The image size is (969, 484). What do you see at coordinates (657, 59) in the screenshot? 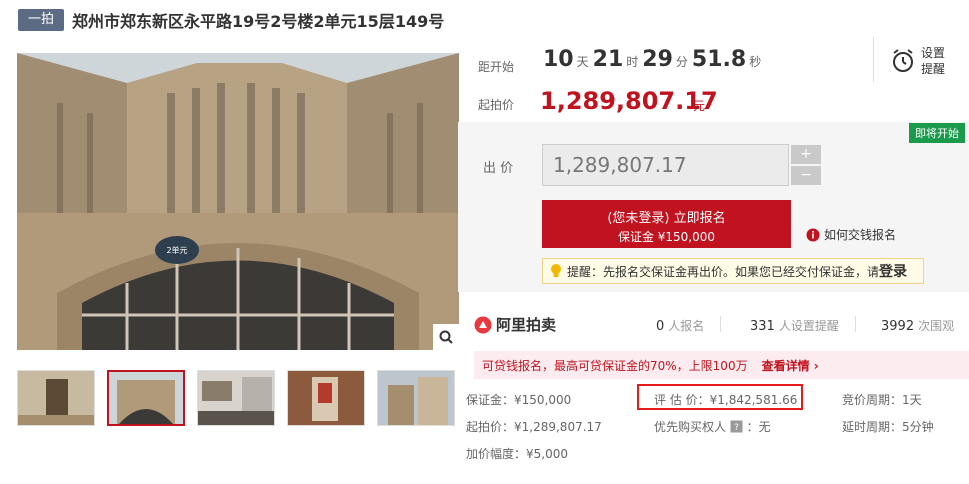
I see `countdown-minutes: 29` at bounding box center [657, 59].